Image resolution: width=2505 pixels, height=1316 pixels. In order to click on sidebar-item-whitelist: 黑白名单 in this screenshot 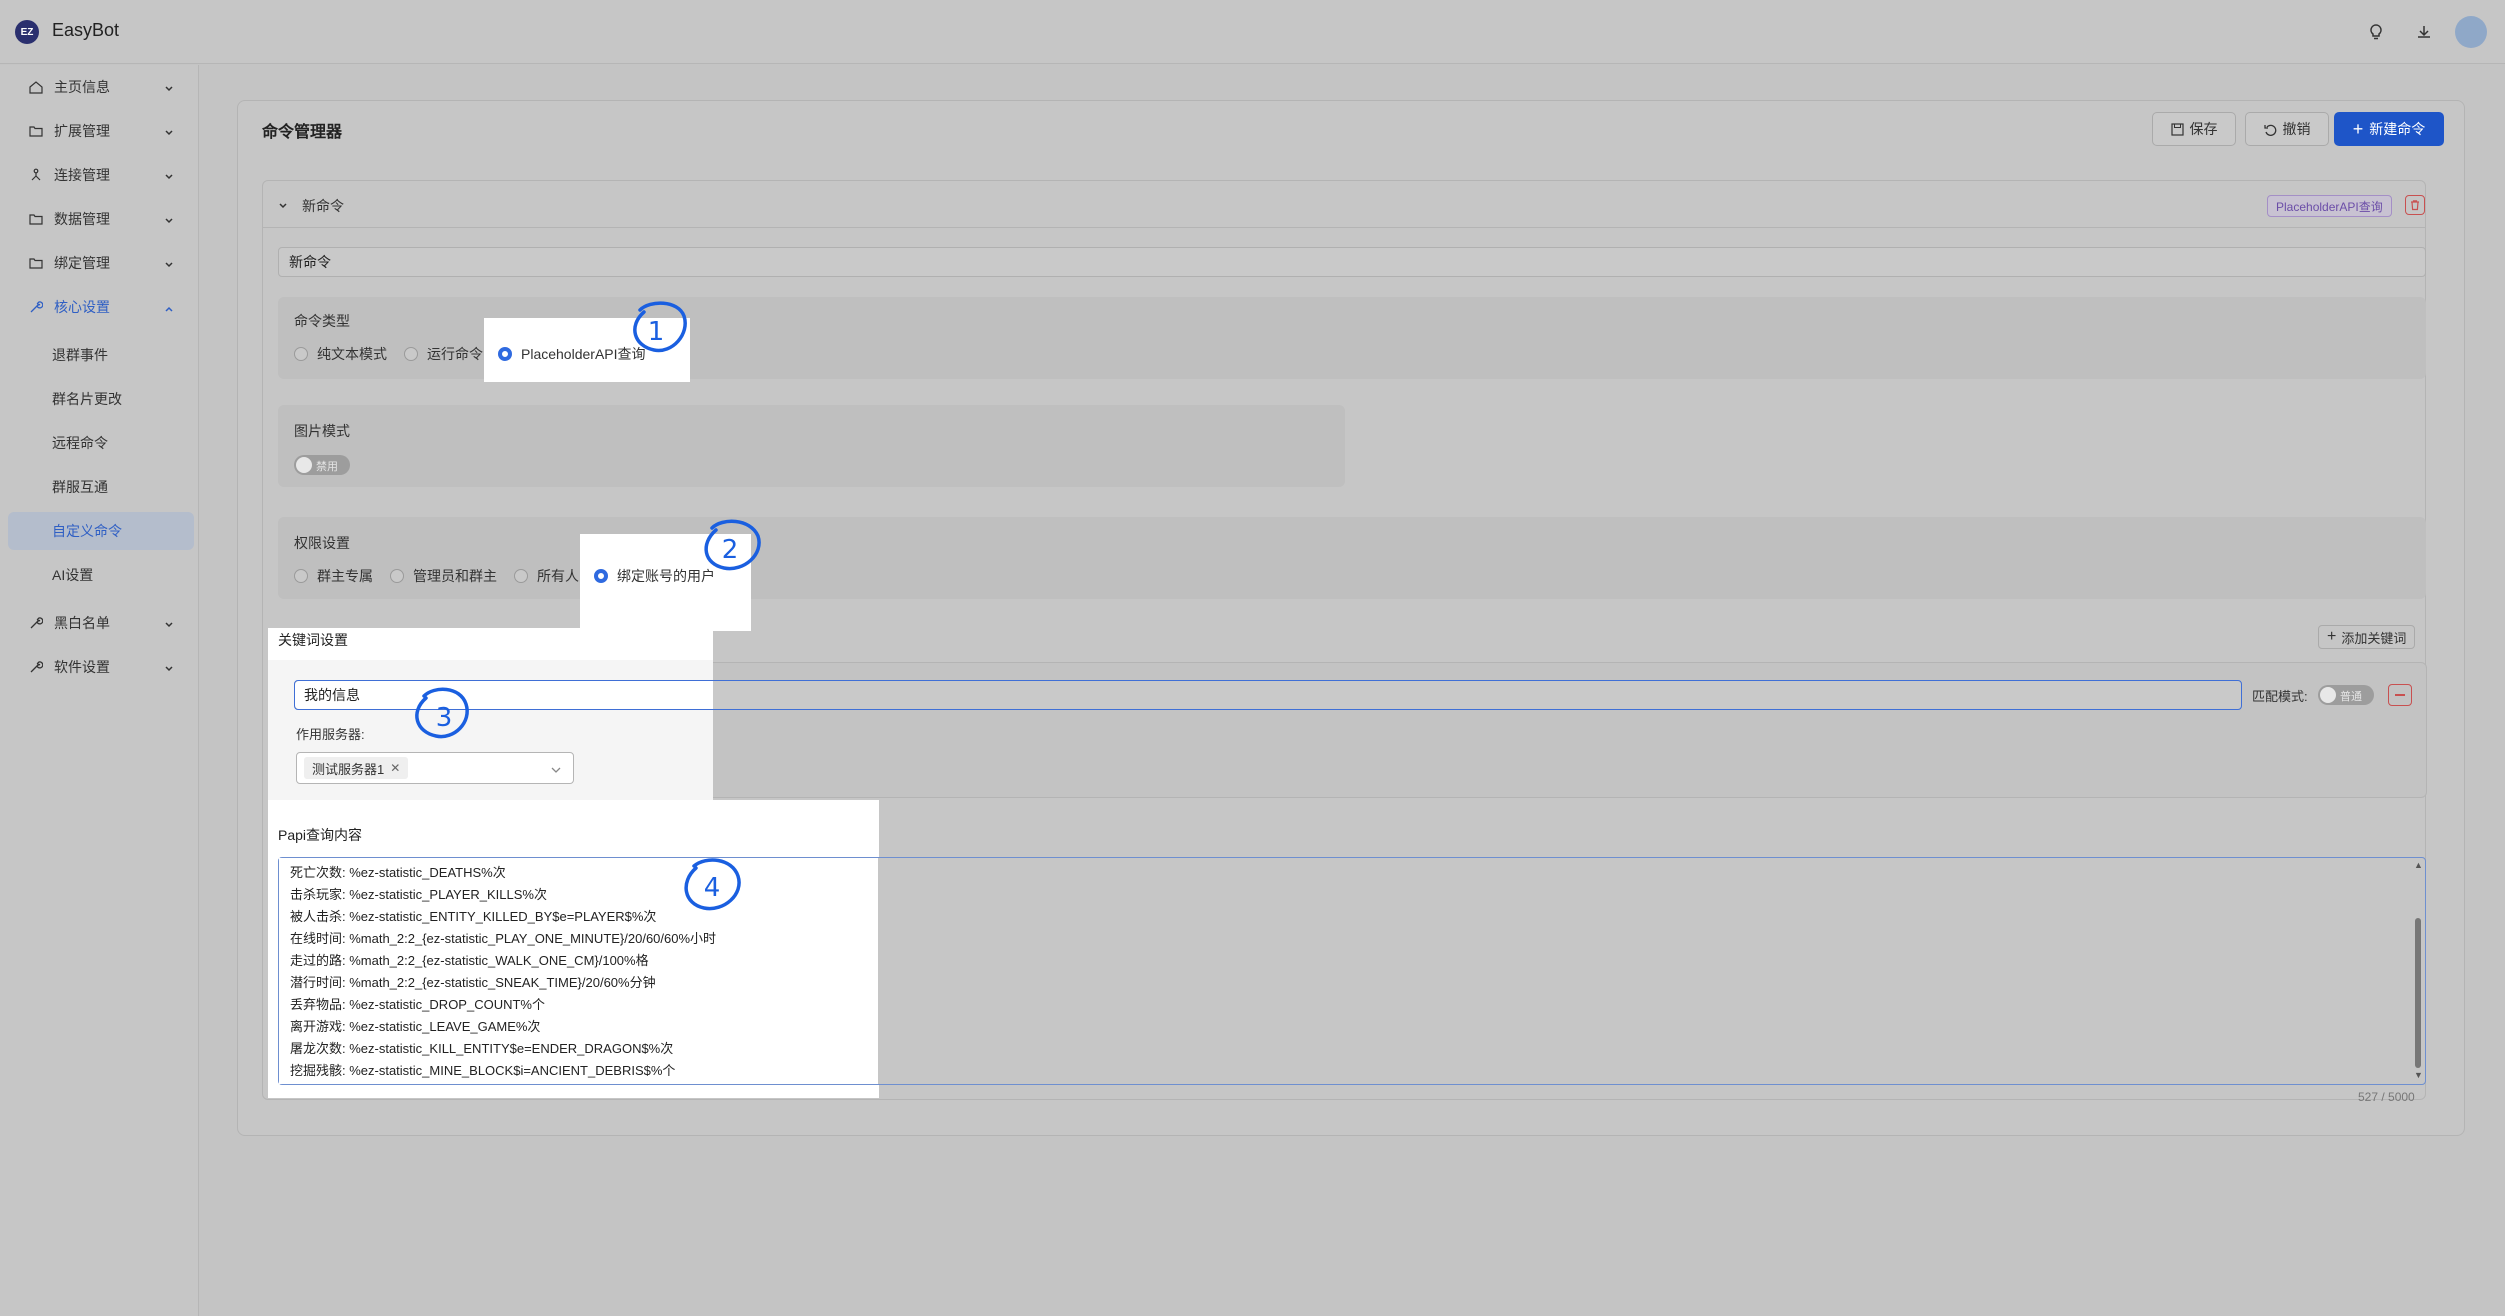, I will do `click(101, 623)`.